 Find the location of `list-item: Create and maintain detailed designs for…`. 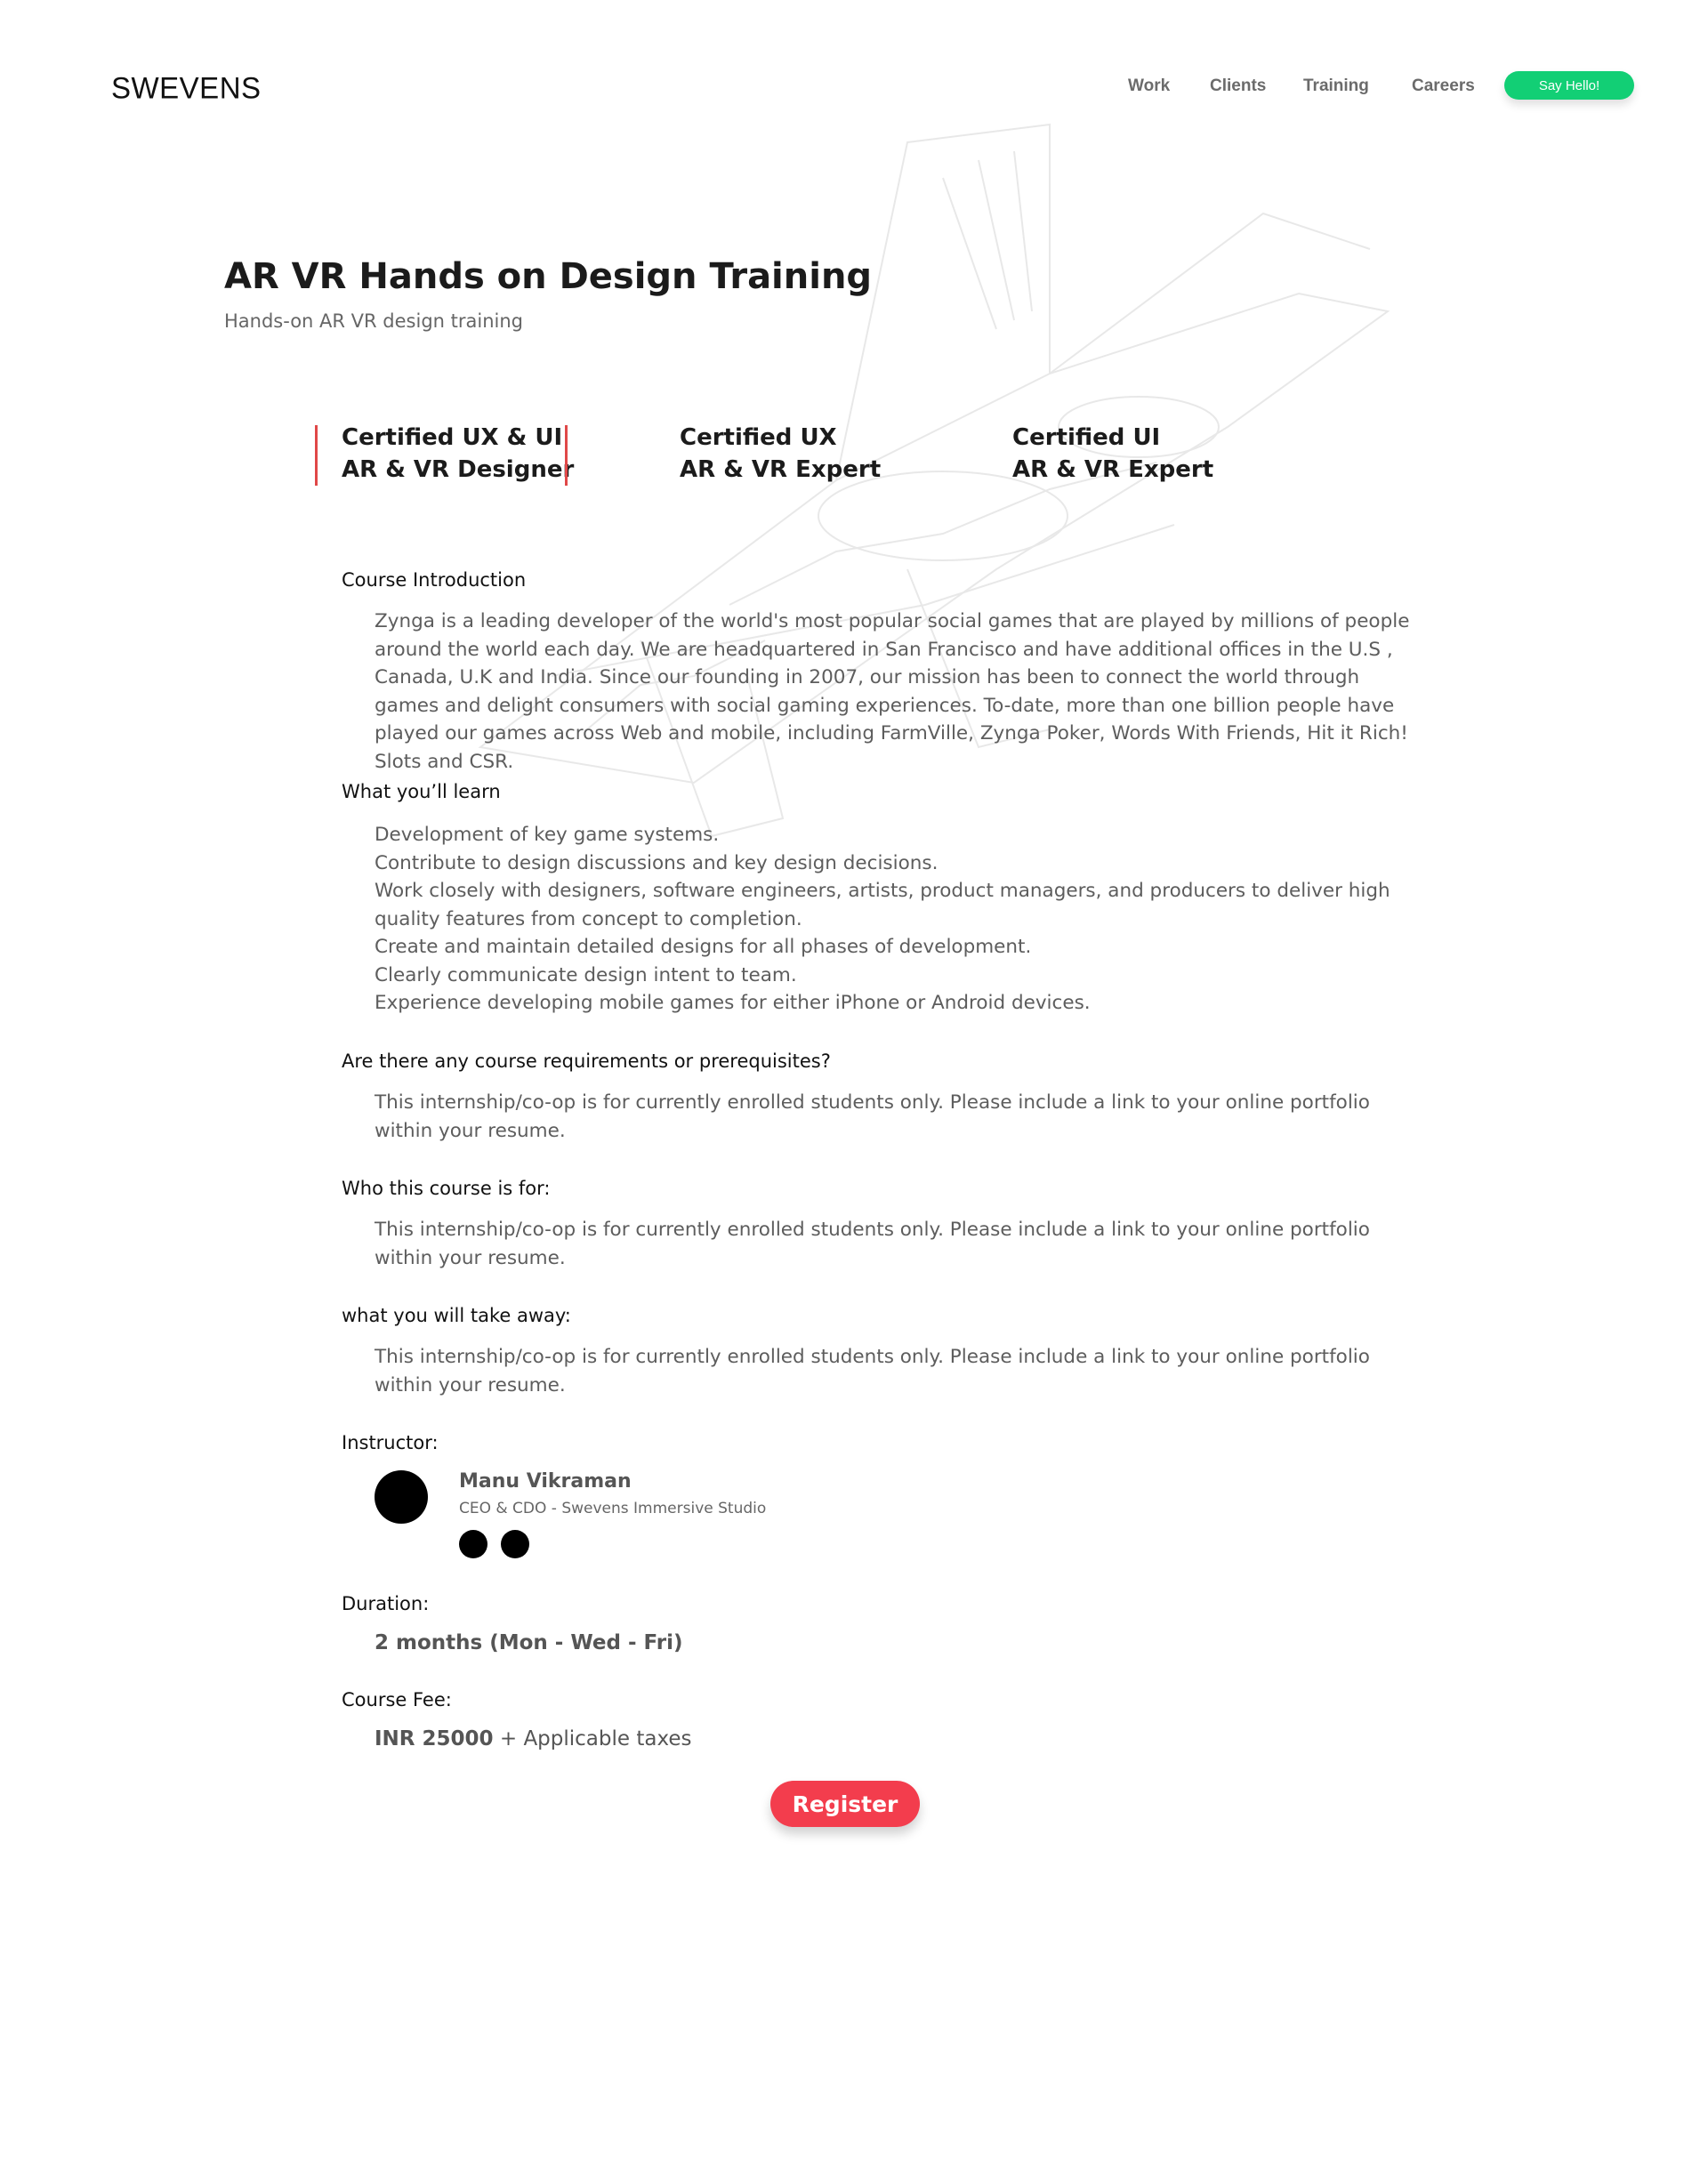

list-item: Create and maintain detailed designs for… is located at coordinates (703, 947).